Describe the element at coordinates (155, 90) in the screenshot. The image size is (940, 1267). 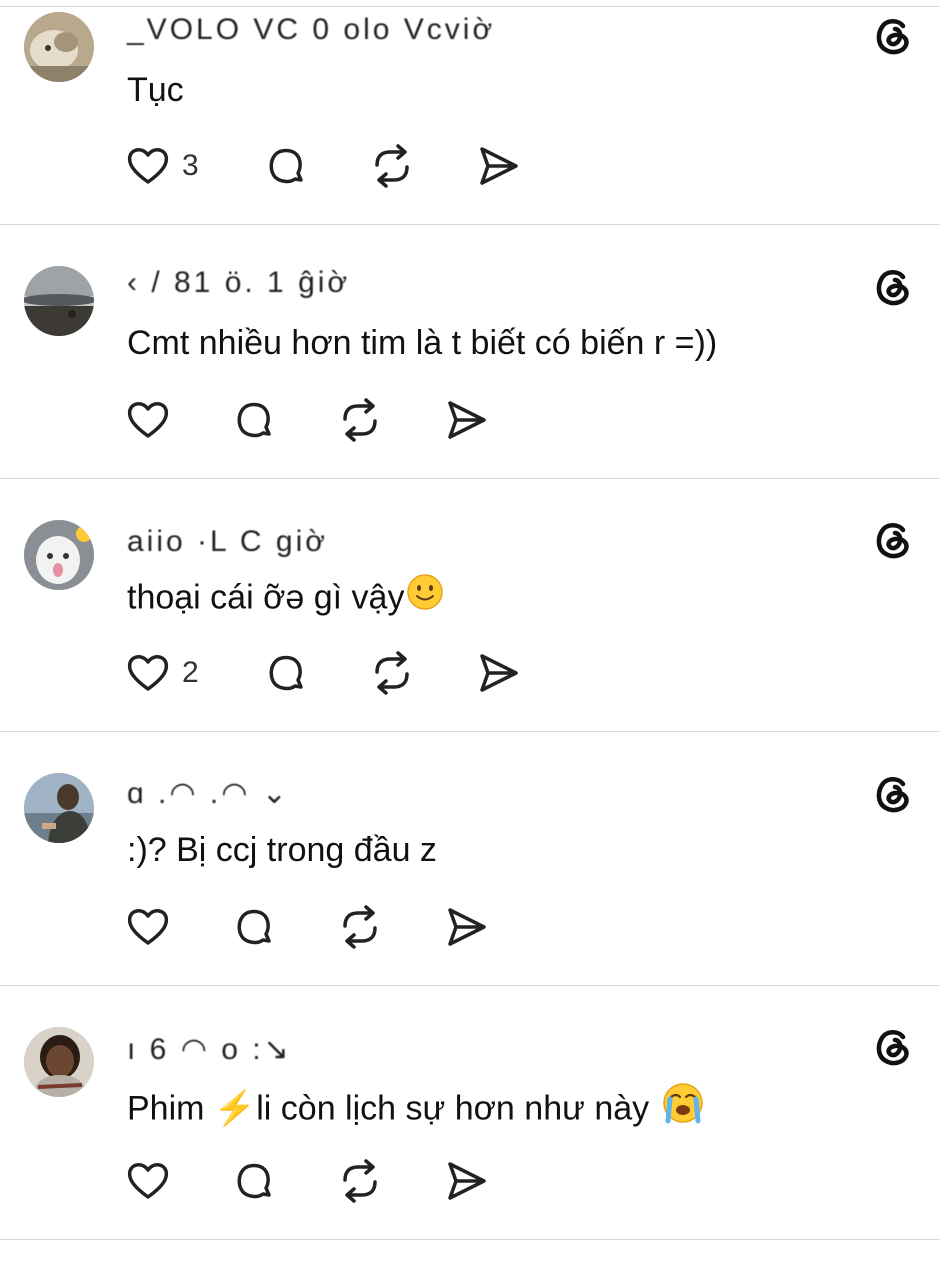
I see `post-text: Tục` at that location.